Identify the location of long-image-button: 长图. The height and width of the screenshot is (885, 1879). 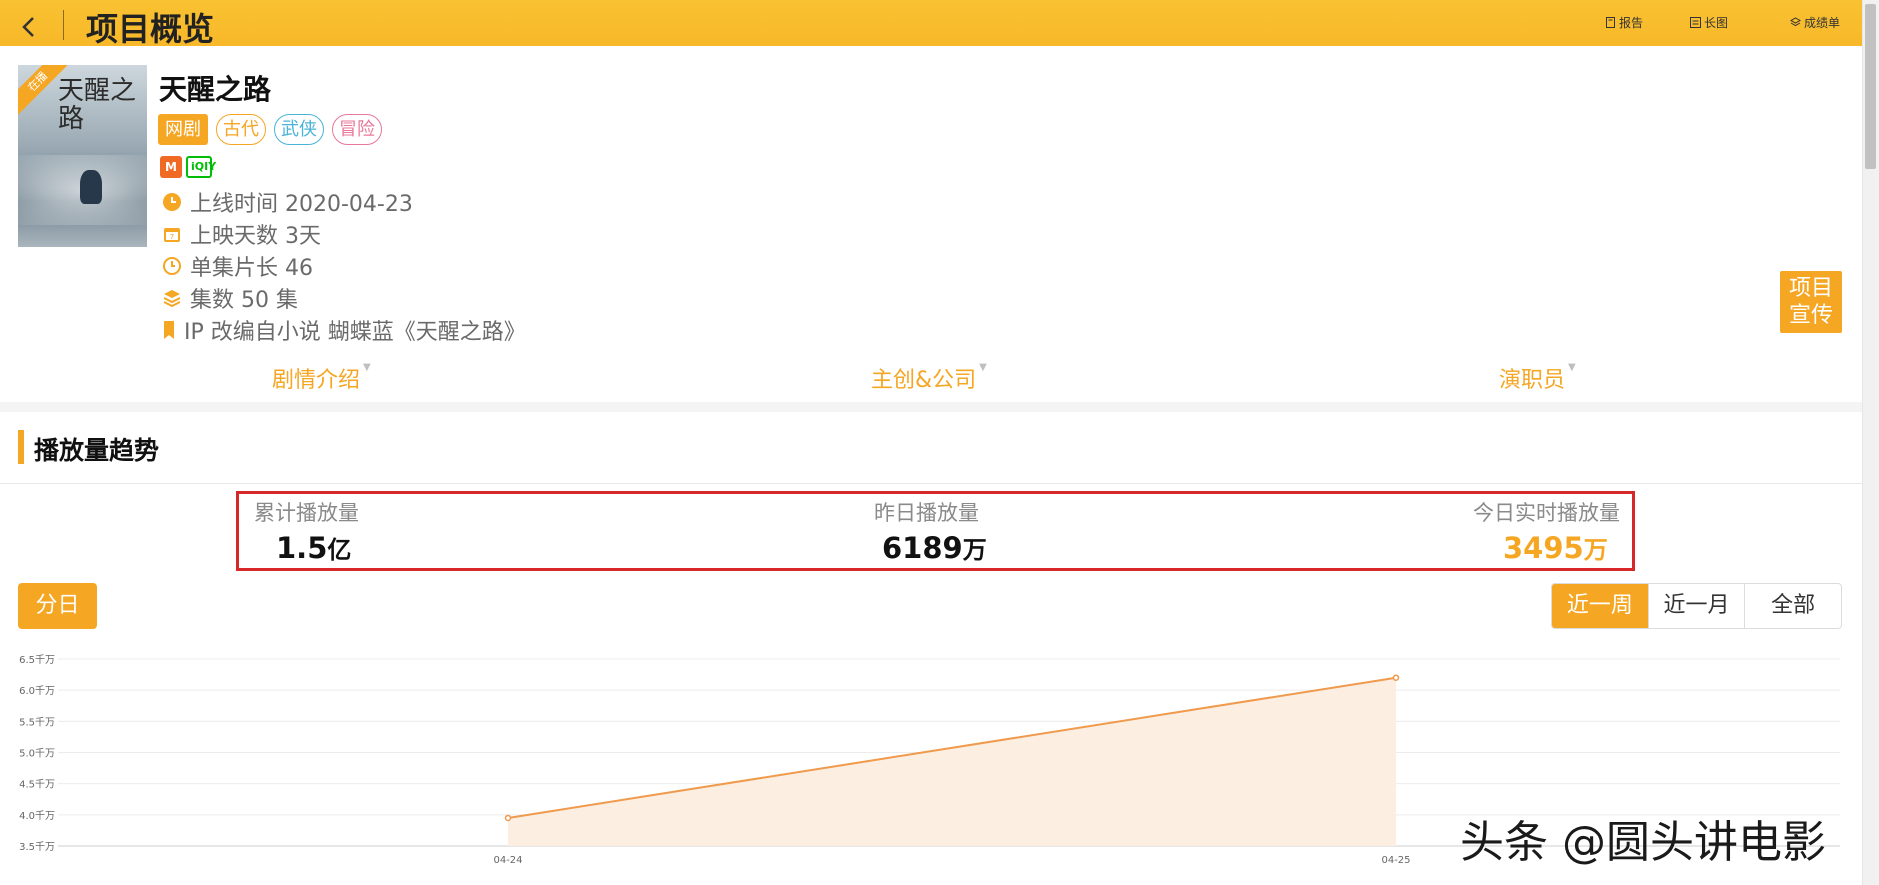
(1709, 22).